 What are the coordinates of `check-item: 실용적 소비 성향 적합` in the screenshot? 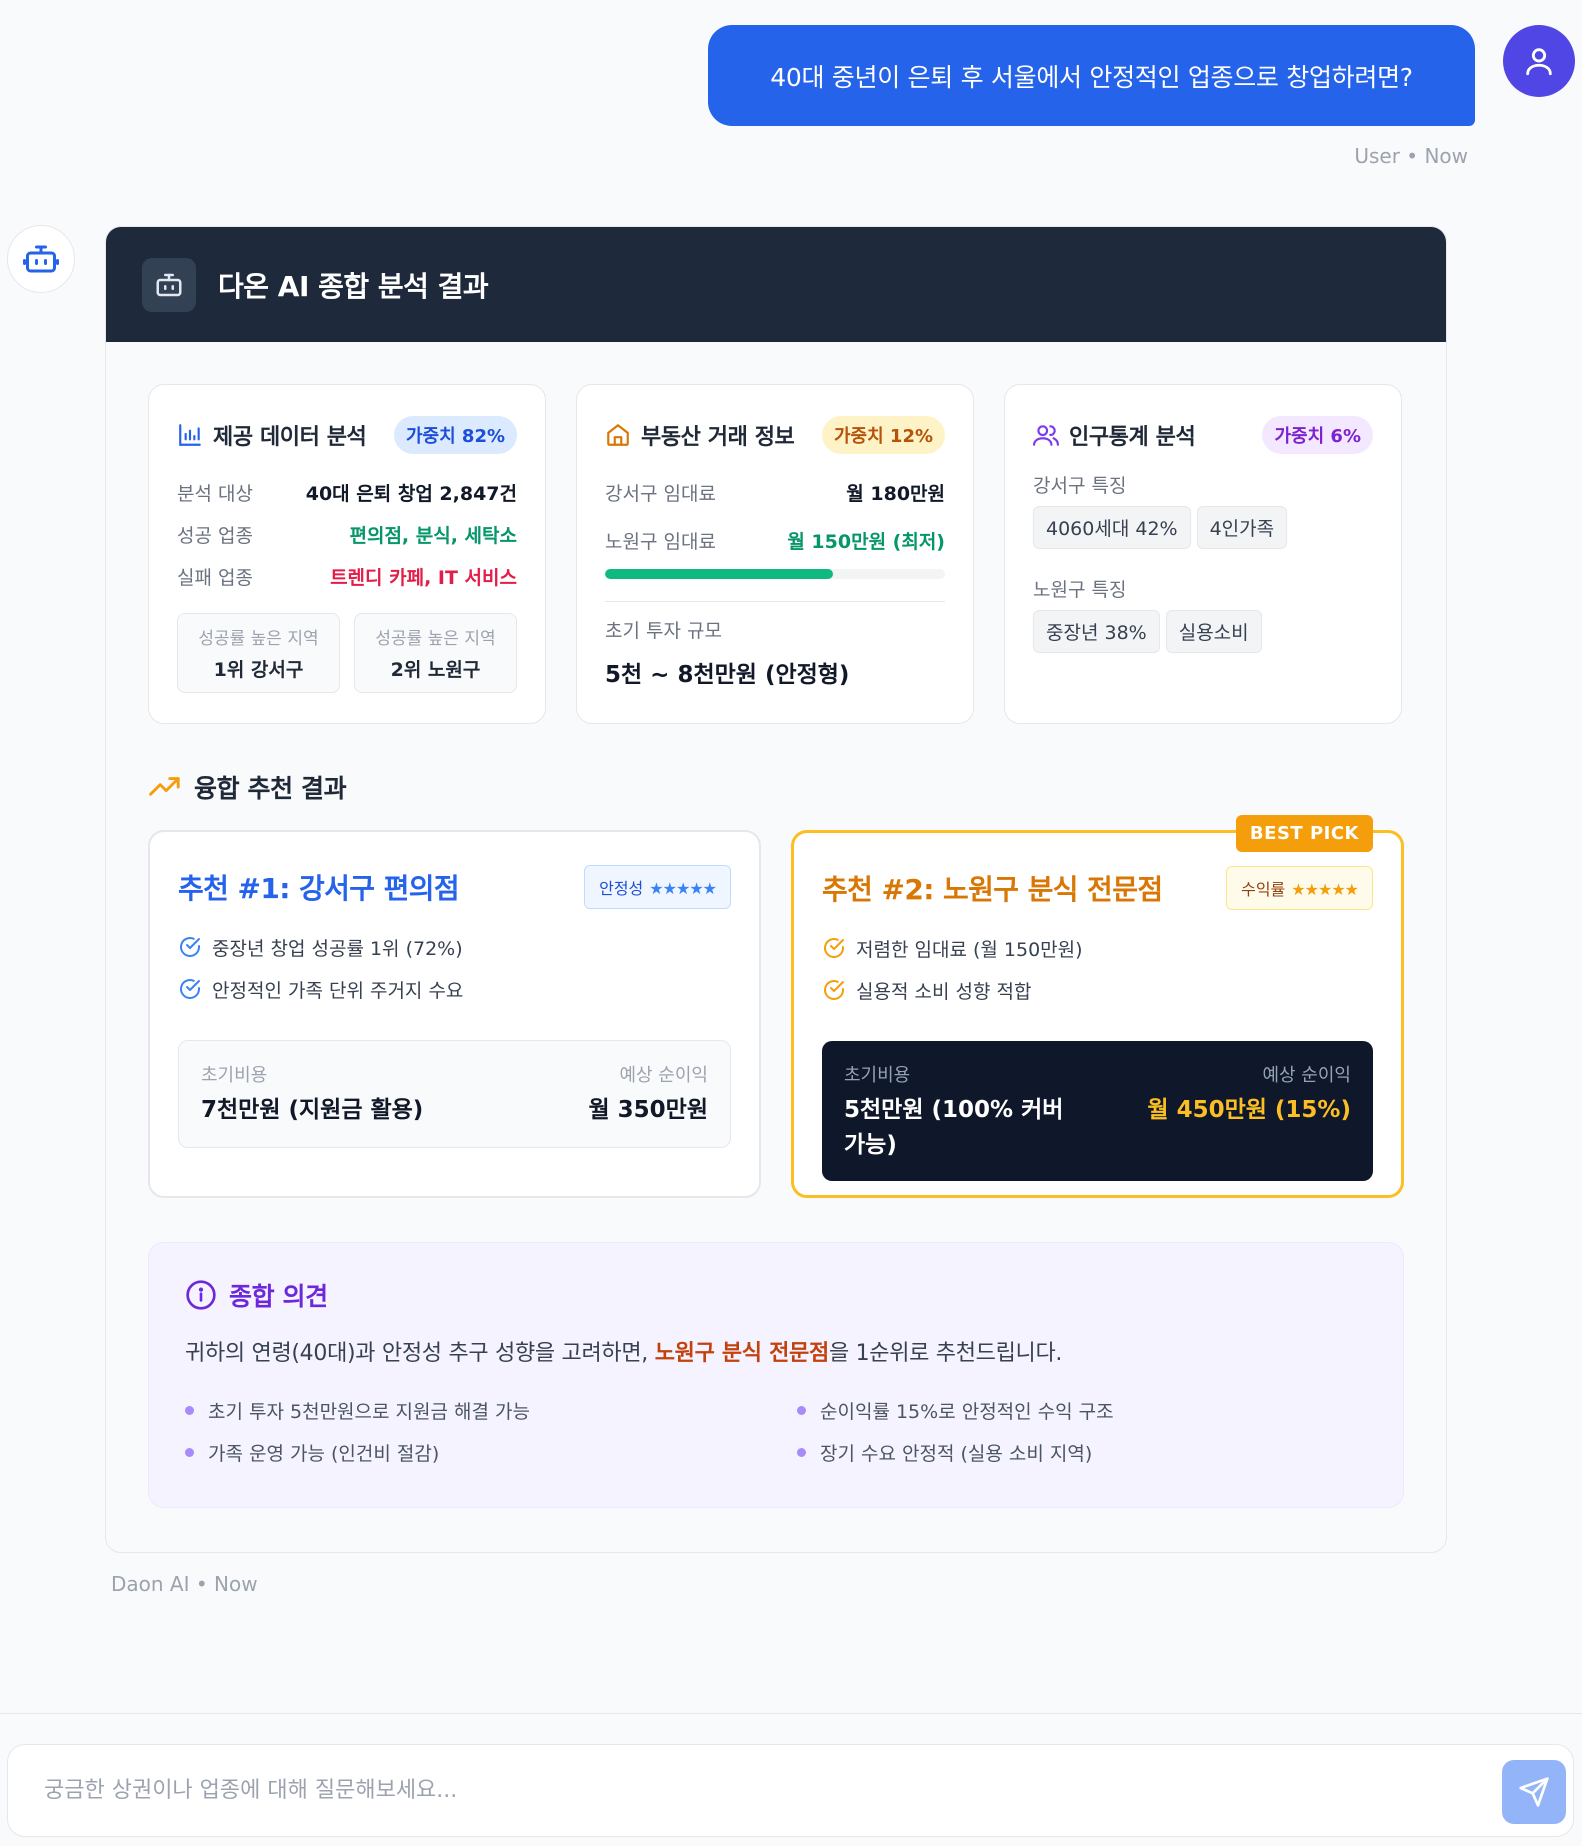 It's located at (1097, 990).